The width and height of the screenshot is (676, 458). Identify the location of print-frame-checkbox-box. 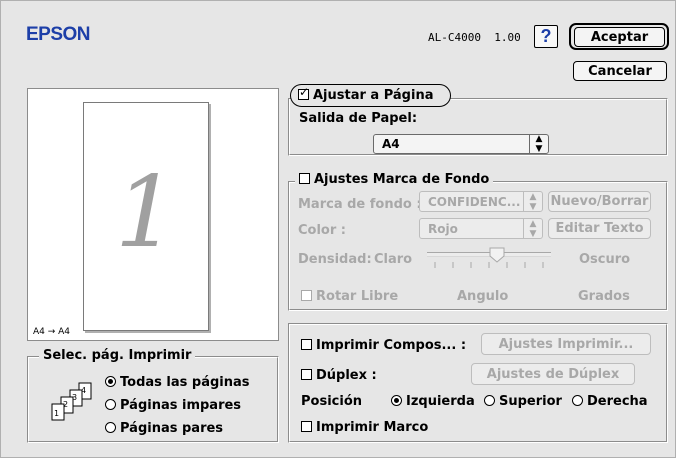
(306, 426).